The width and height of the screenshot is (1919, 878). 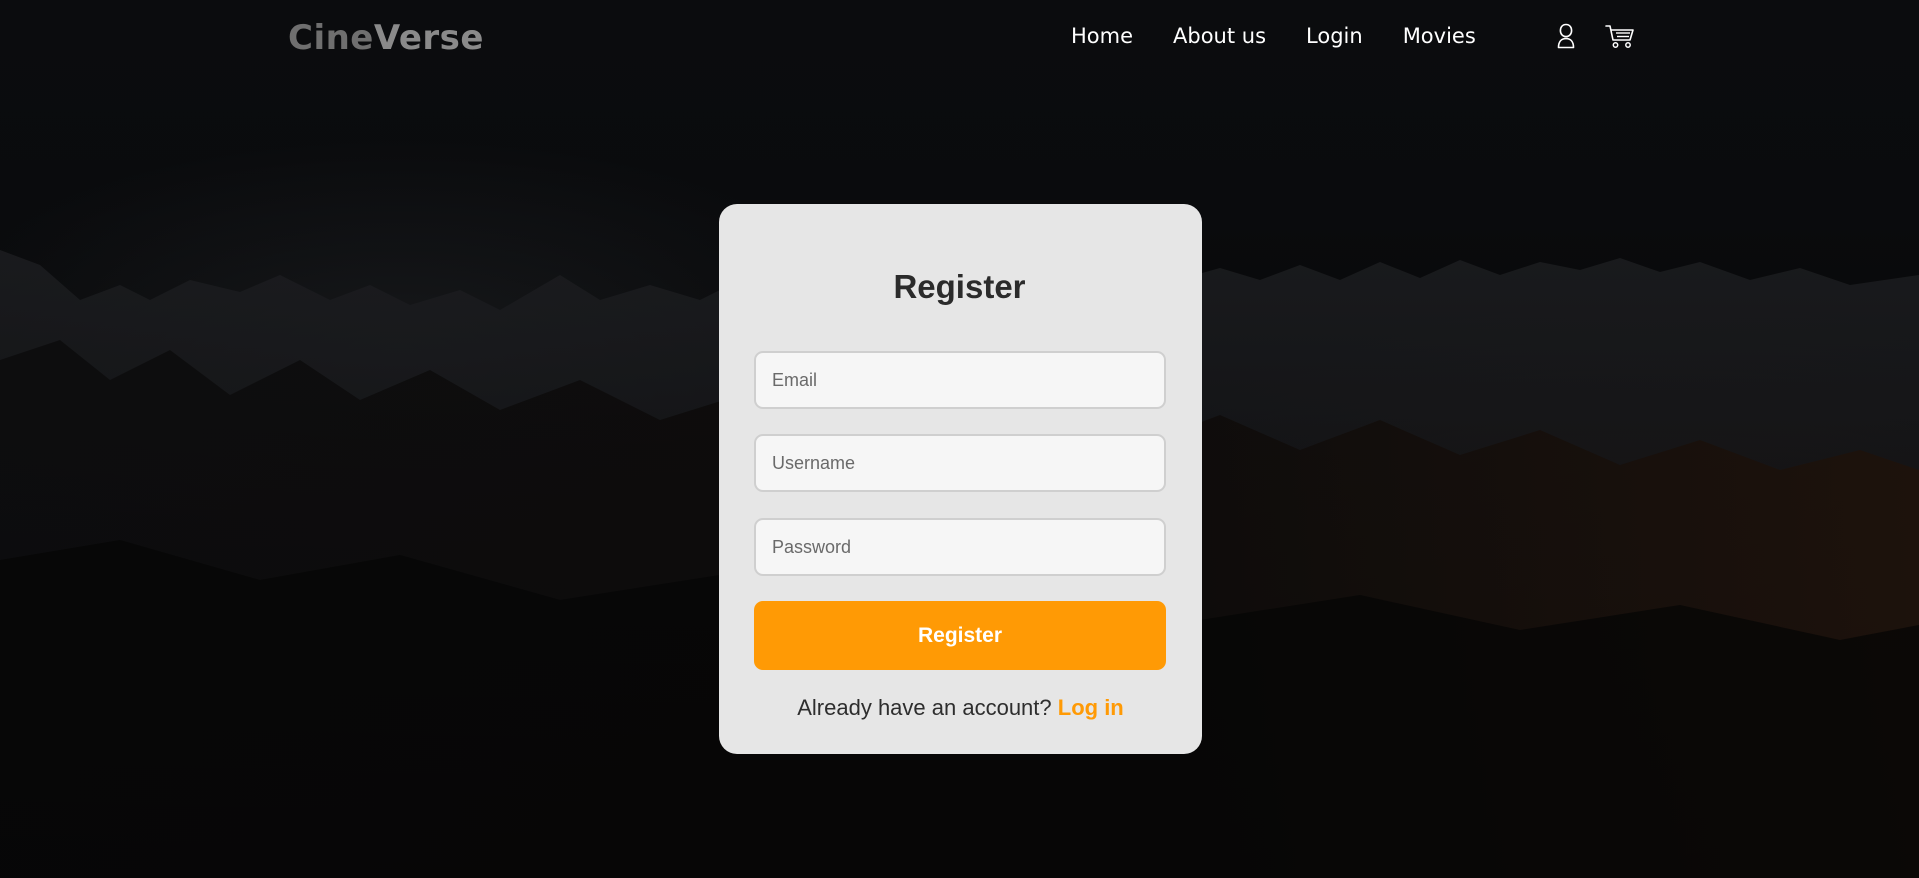 I want to click on brand-logo: CineVerse, so click(x=386, y=38).